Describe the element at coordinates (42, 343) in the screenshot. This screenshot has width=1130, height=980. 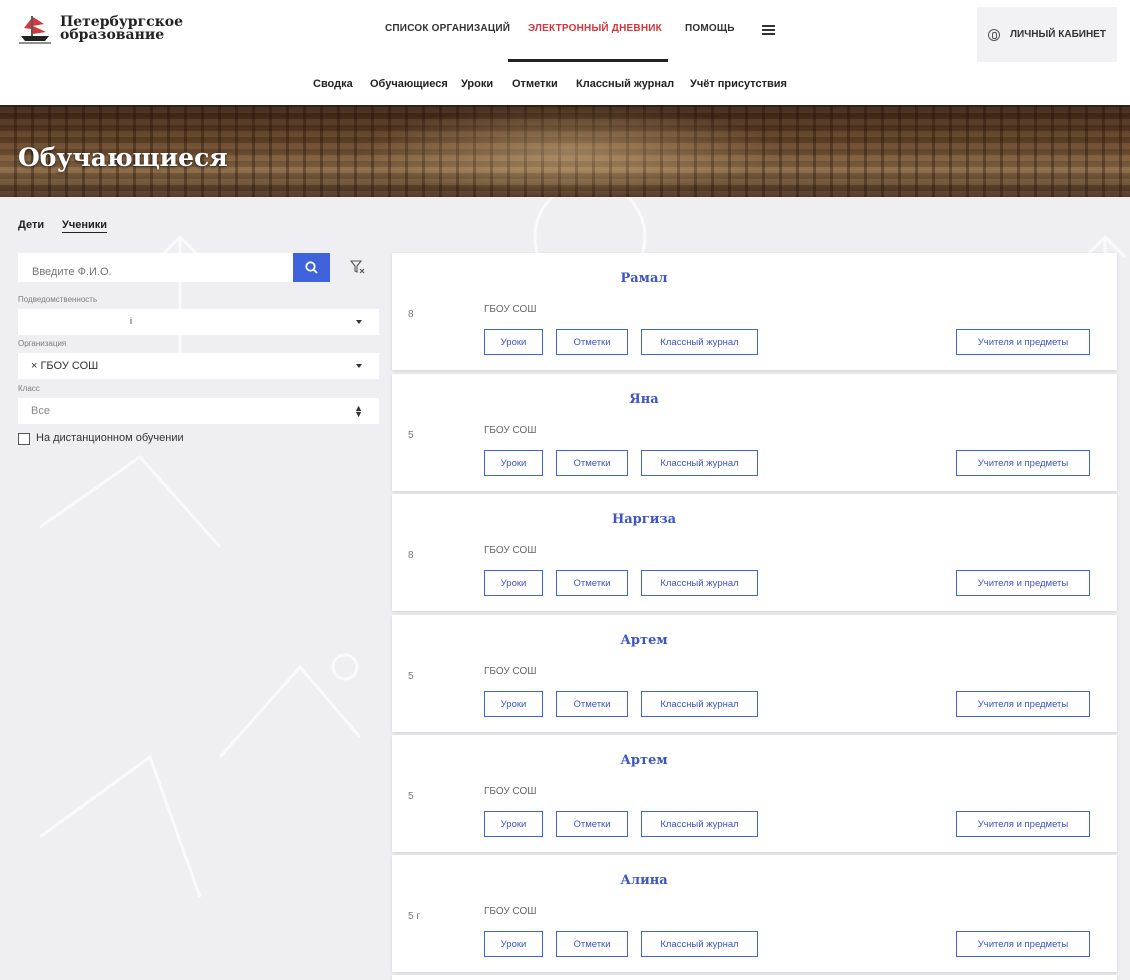
I see `organization-label: Организация` at that location.